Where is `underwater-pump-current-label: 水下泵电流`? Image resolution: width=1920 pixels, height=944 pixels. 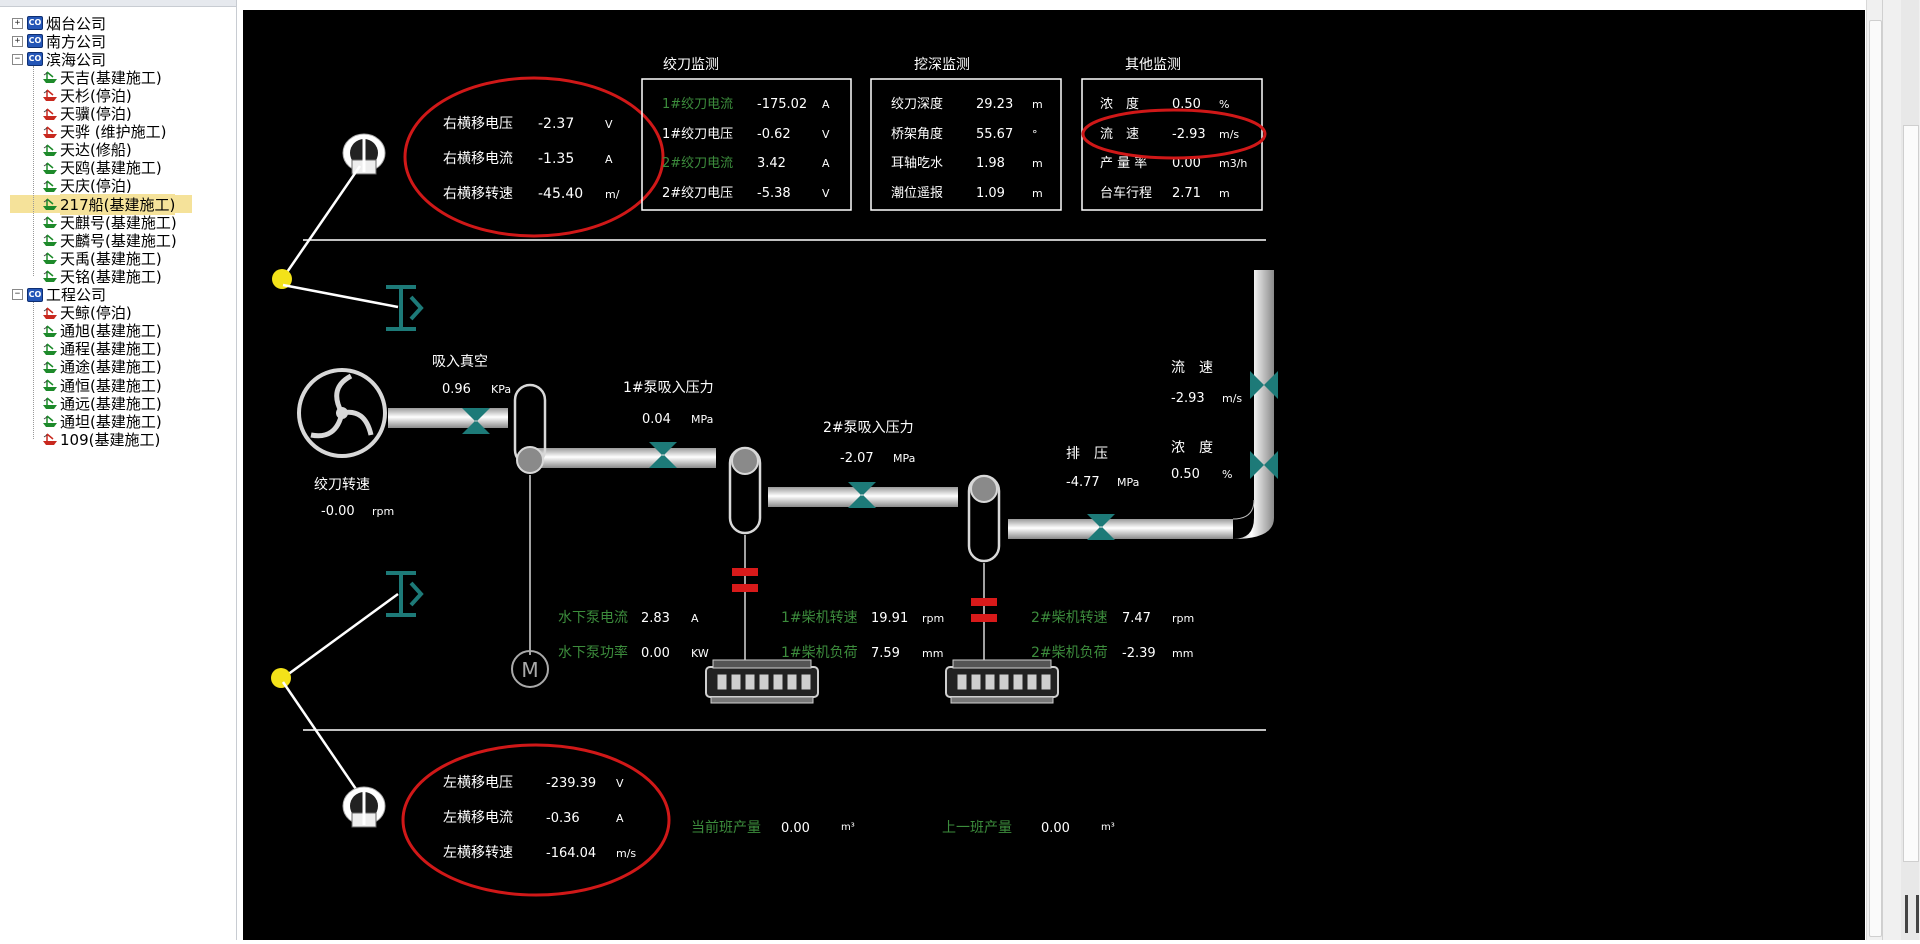 underwater-pump-current-label: 水下泵电流 is located at coordinates (593, 618).